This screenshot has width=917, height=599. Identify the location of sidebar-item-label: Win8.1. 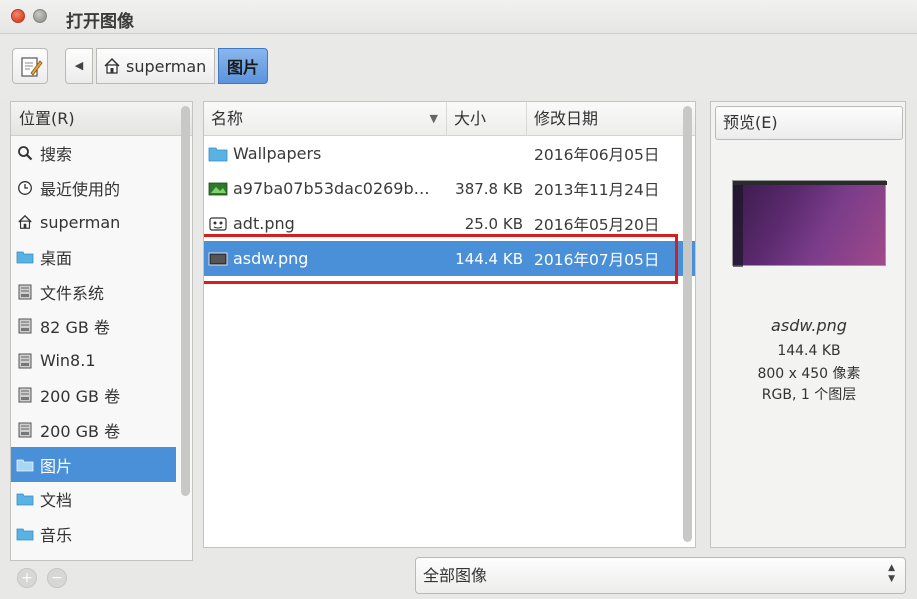
(68, 361).